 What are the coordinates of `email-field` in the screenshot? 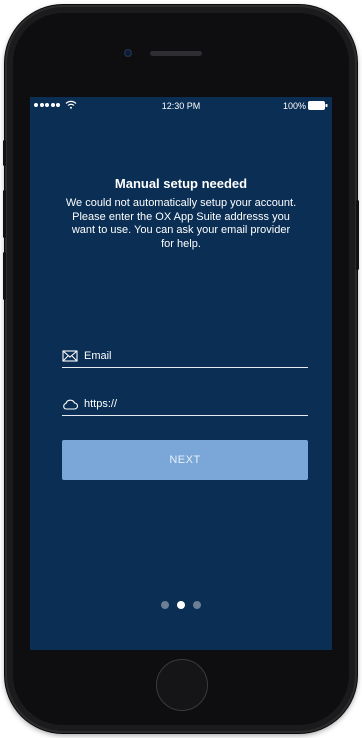 It's located at (185, 357).